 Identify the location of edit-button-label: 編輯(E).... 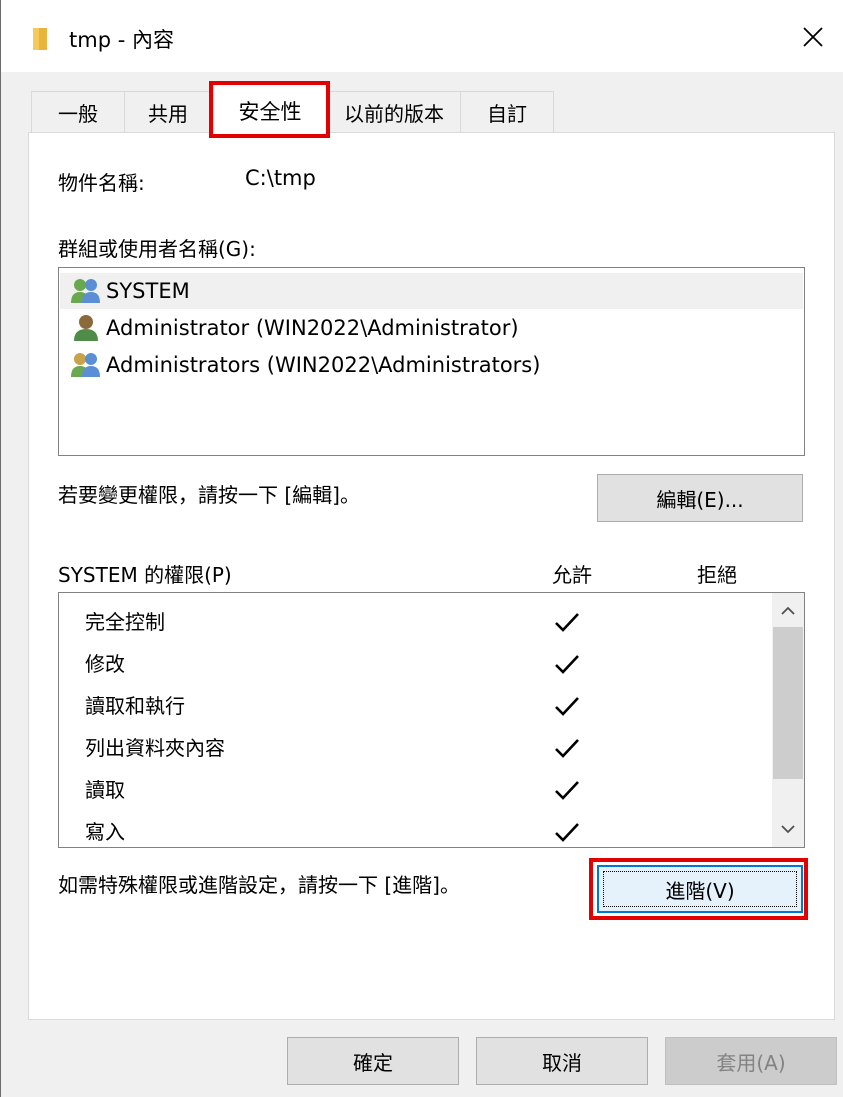
(700, 499).